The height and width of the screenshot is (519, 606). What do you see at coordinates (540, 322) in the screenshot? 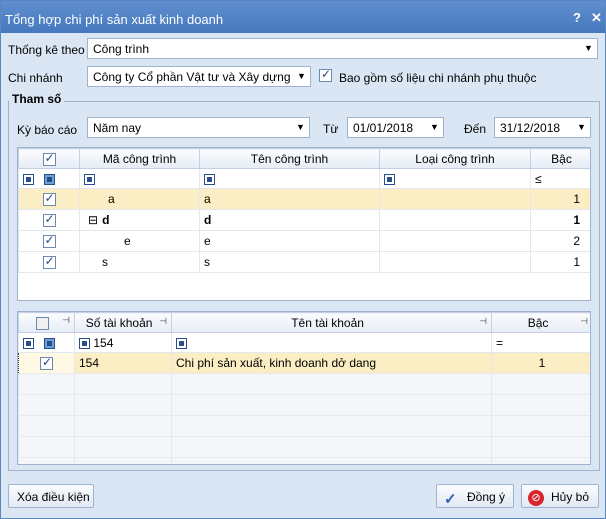
I see `col-account-level: Bậc ⊣` at bounding box center [540, 322].